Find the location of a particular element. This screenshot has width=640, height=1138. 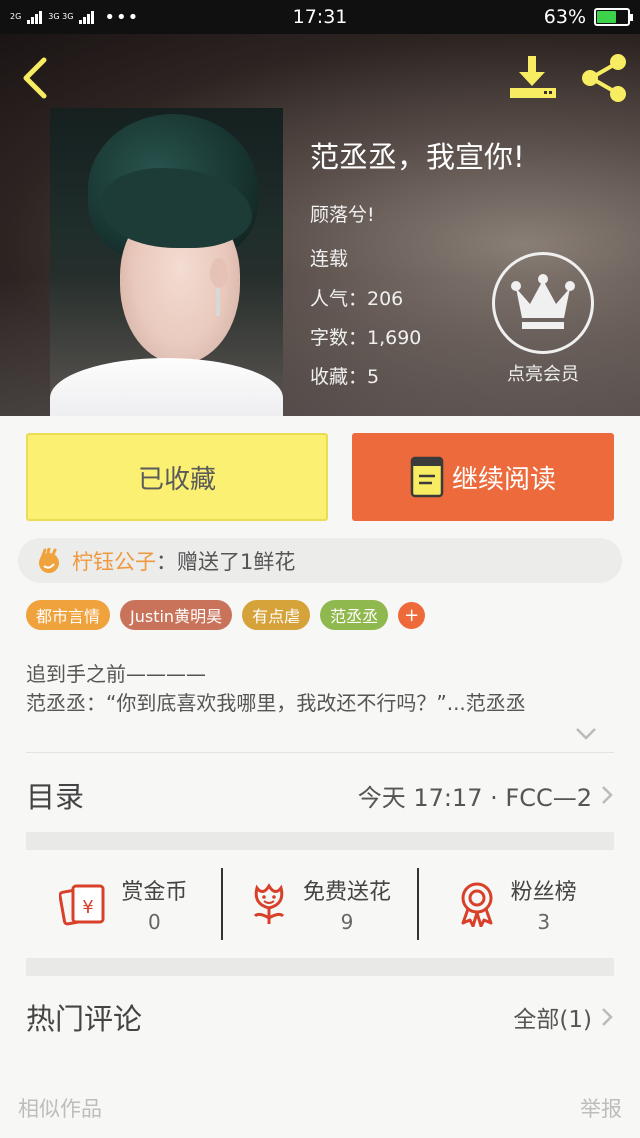

sim1-label: 2G is located at coordinates (16, 16).